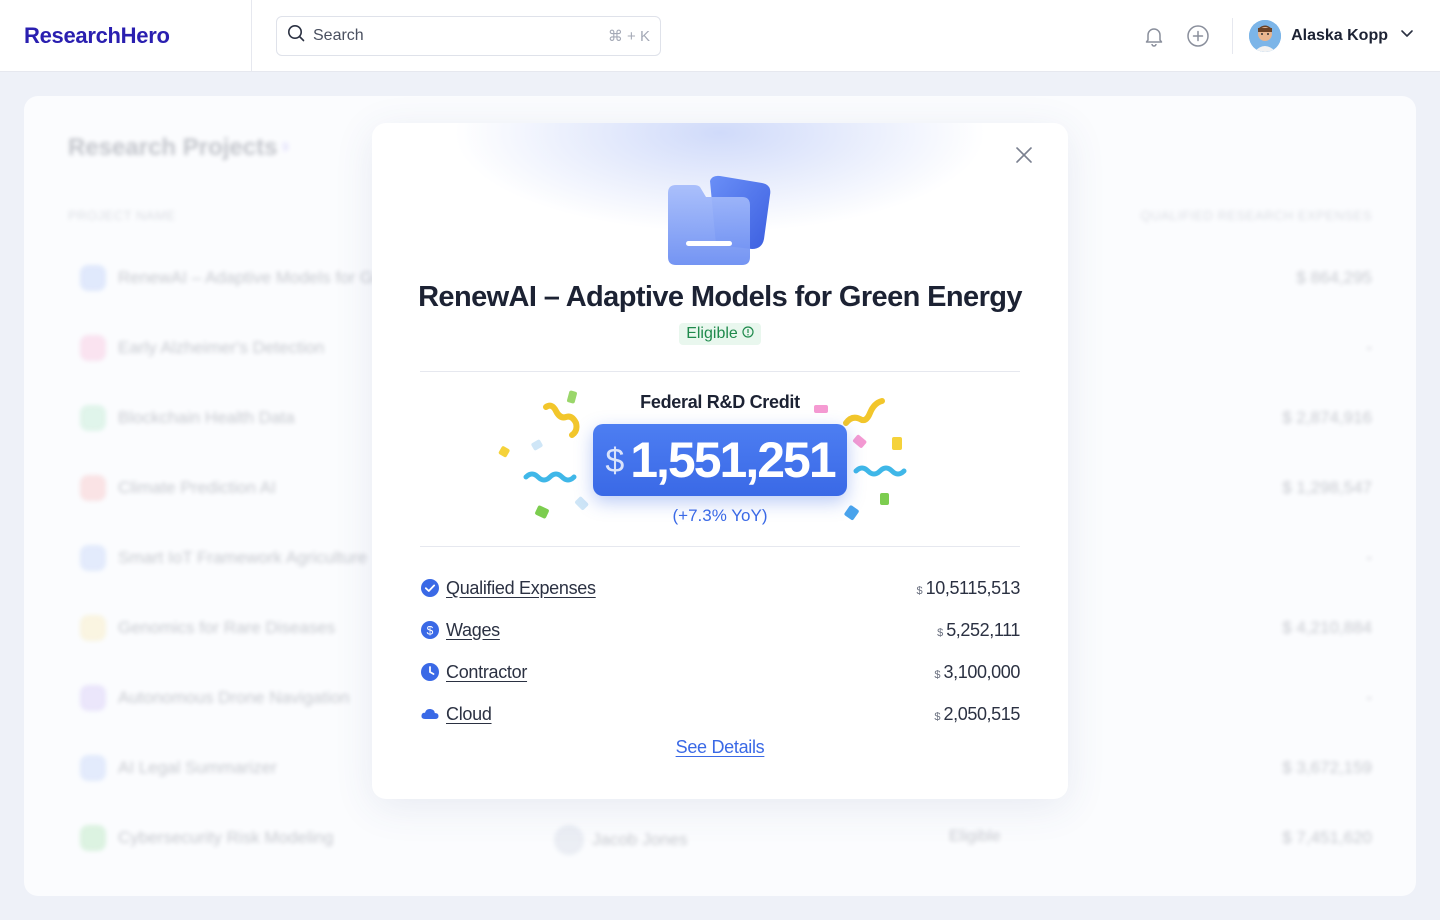 Image resolution: width=1440 pixels, height=920 pixels. Describe the element at coordinates (720, 630) in the screenshot. I see `expense-row-wages: $ Wages $ 5,252,111` at that location.